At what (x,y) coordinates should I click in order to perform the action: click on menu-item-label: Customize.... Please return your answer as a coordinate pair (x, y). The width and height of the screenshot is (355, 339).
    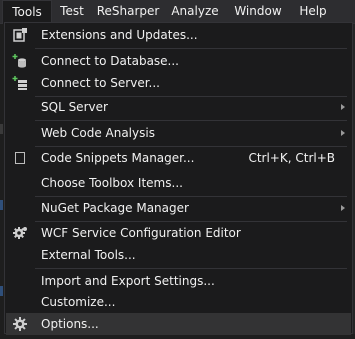
    Looking at the image, I should click on (78, 302).